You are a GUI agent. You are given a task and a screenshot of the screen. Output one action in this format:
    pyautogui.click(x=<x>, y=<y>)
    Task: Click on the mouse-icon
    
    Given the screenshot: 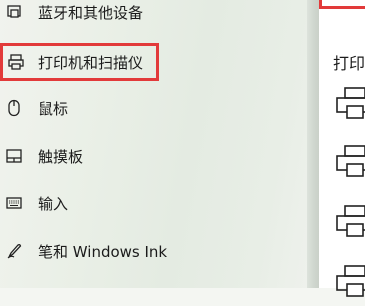 What is the action you would take?
    pyautogui.click(x=14, y=108)
    